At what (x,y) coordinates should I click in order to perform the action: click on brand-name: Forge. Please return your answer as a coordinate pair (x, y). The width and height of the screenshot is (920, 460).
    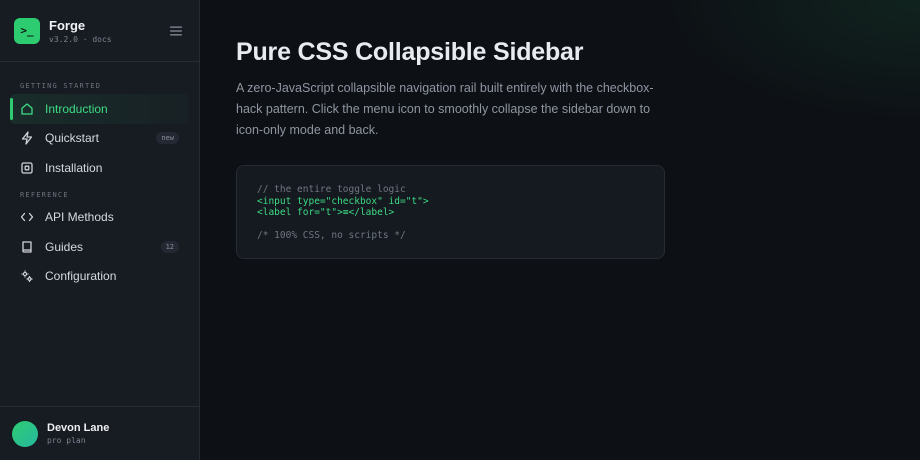
    Looking at the image, I should click on (67, 25).